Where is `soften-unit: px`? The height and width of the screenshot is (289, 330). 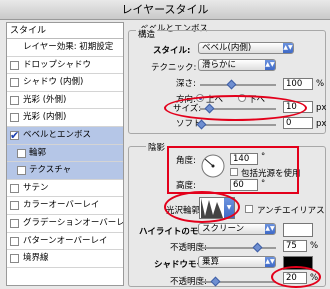 soften-unit: px is located at coordinates (321, 124).